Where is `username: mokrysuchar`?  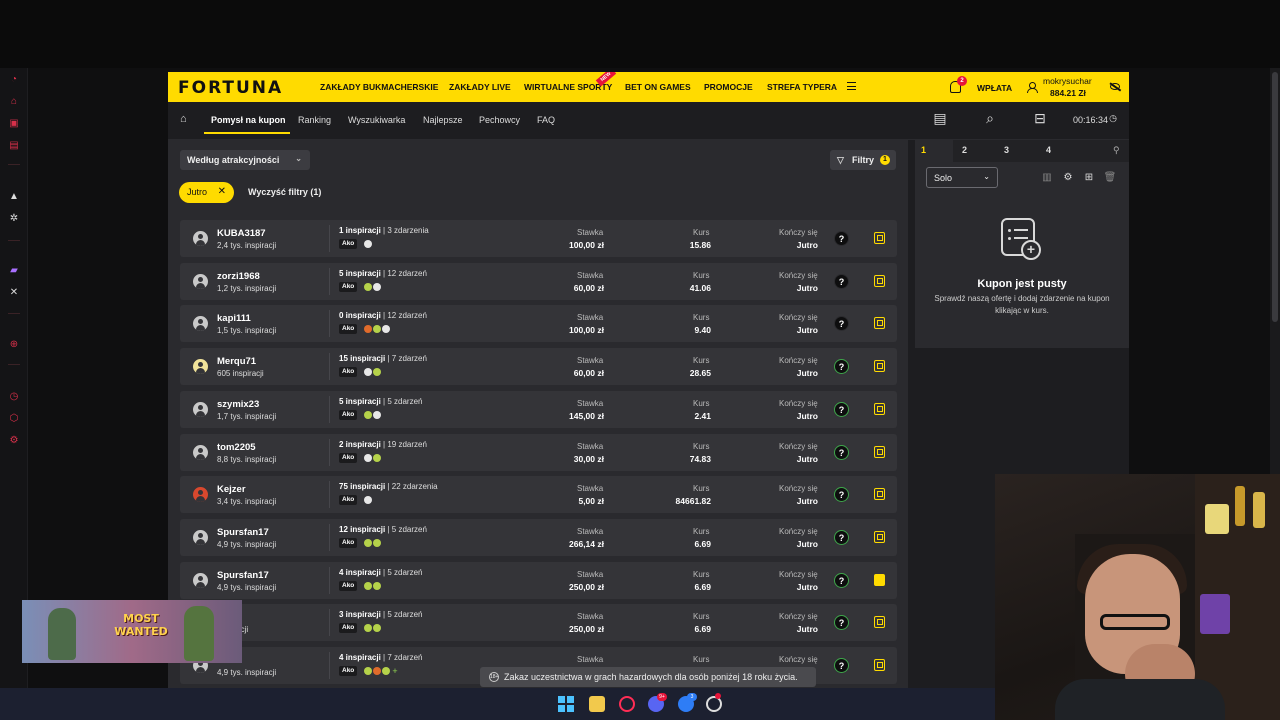
username: mokrysuchar is located at coordinates (1067, 81).